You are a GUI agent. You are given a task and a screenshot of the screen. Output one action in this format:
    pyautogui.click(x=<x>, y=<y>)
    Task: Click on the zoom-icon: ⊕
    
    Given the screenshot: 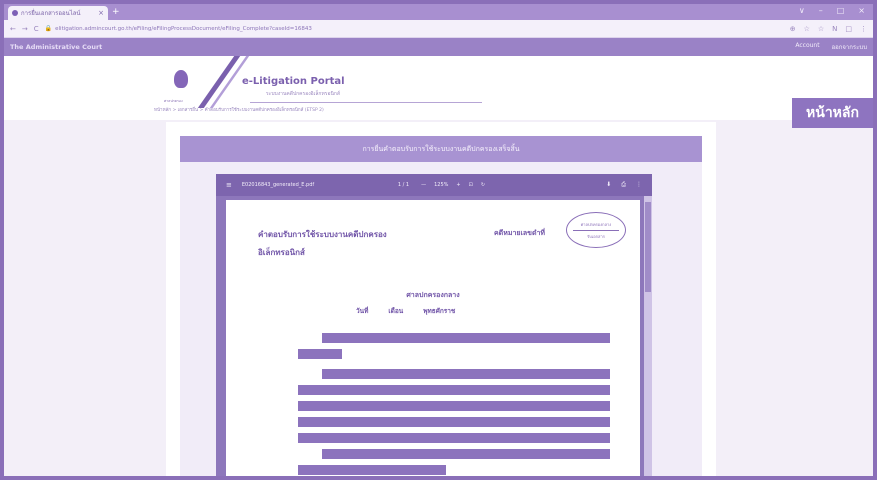 What is the action you would take?
    pyautogui.click(x=793, y=29)
    